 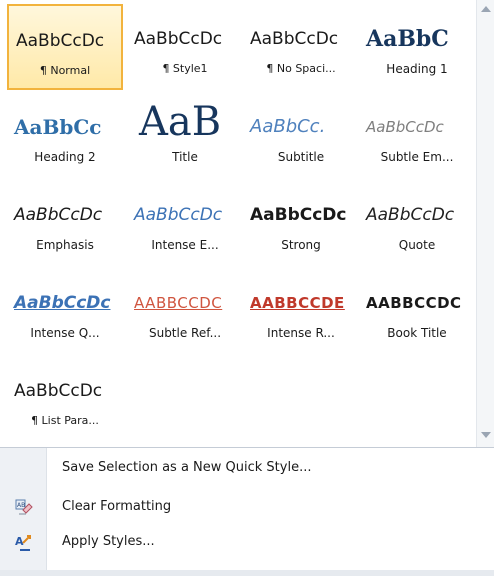 I want to click on style-strong: AaBbCcDc Strong, so click(x=301, y=223).